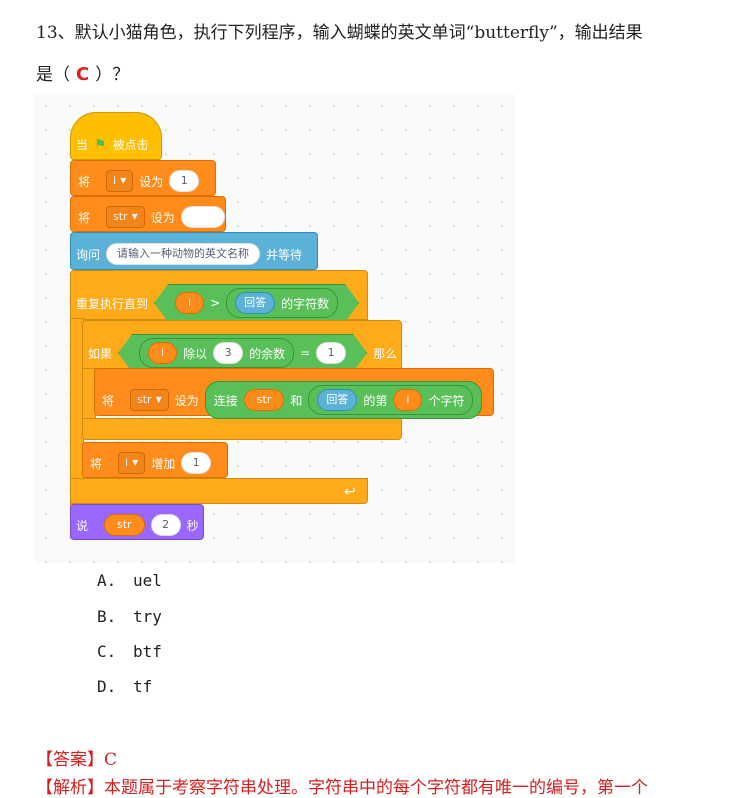  I want to click on set-i-row: 将 i ▼ 设为 1, so click(139, 181).